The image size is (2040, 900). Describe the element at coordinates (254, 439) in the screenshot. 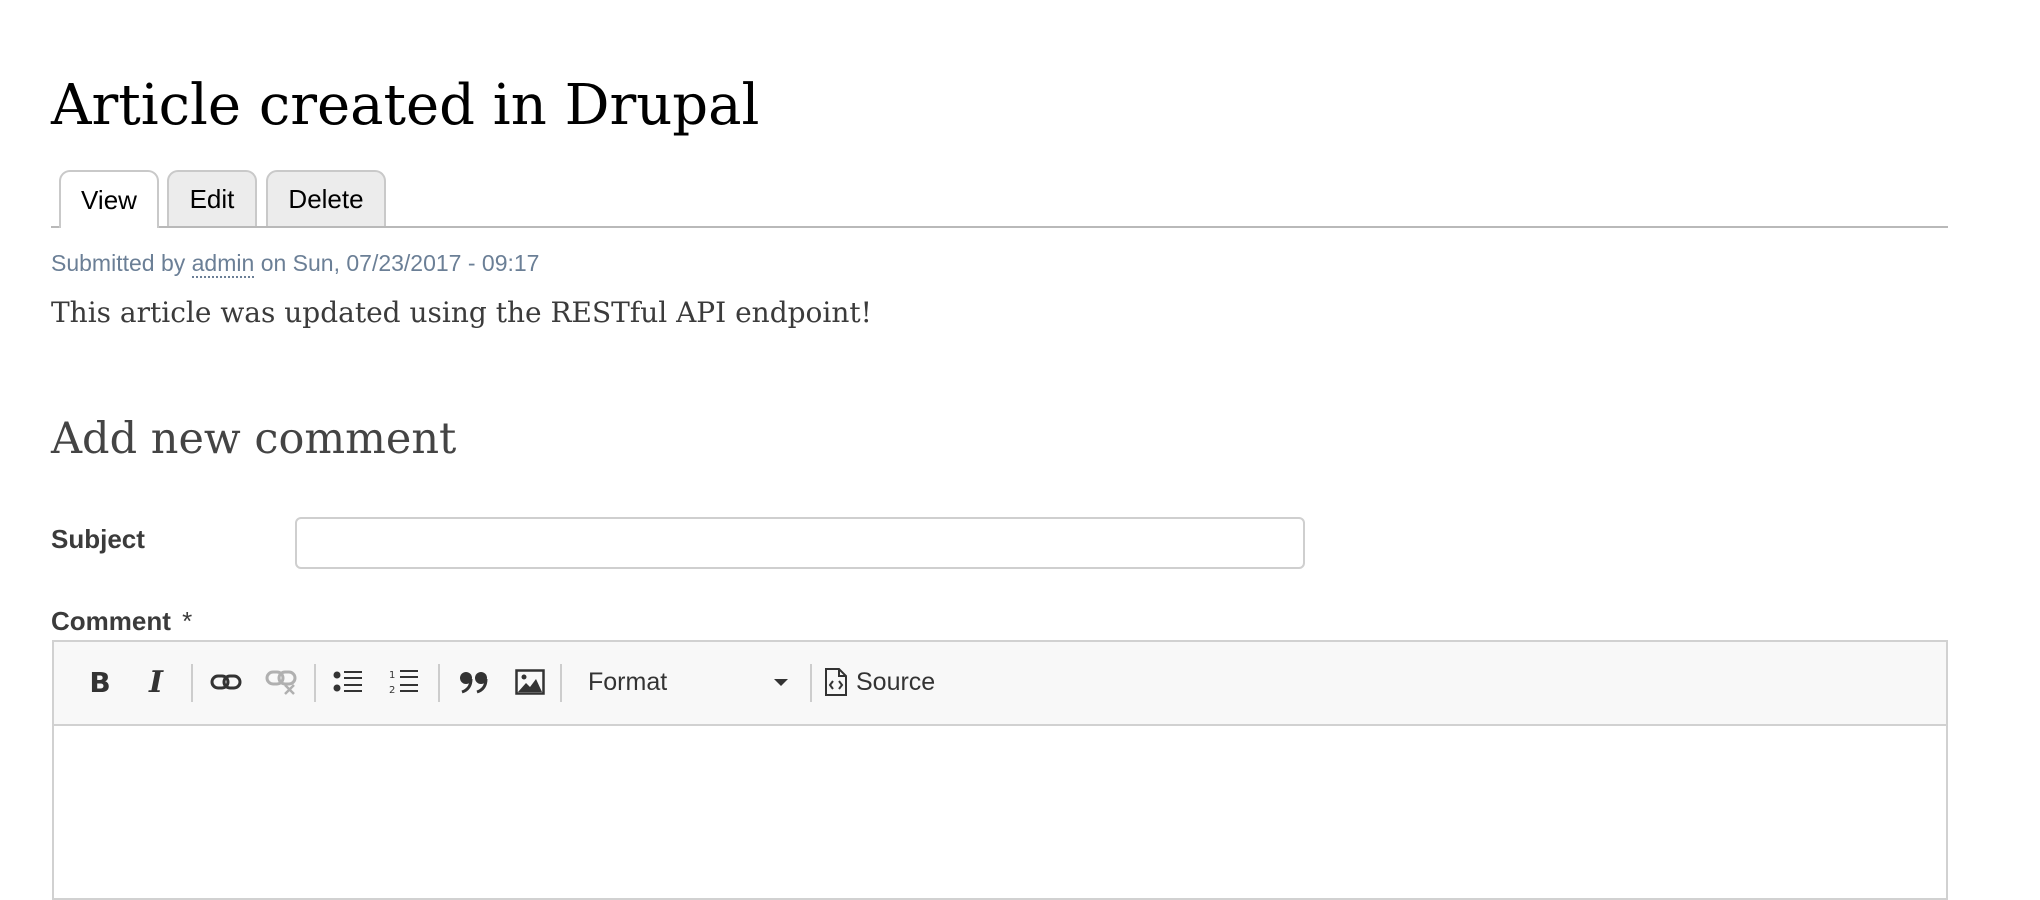

I see `add-comment-heading: Add new comment` at that location.